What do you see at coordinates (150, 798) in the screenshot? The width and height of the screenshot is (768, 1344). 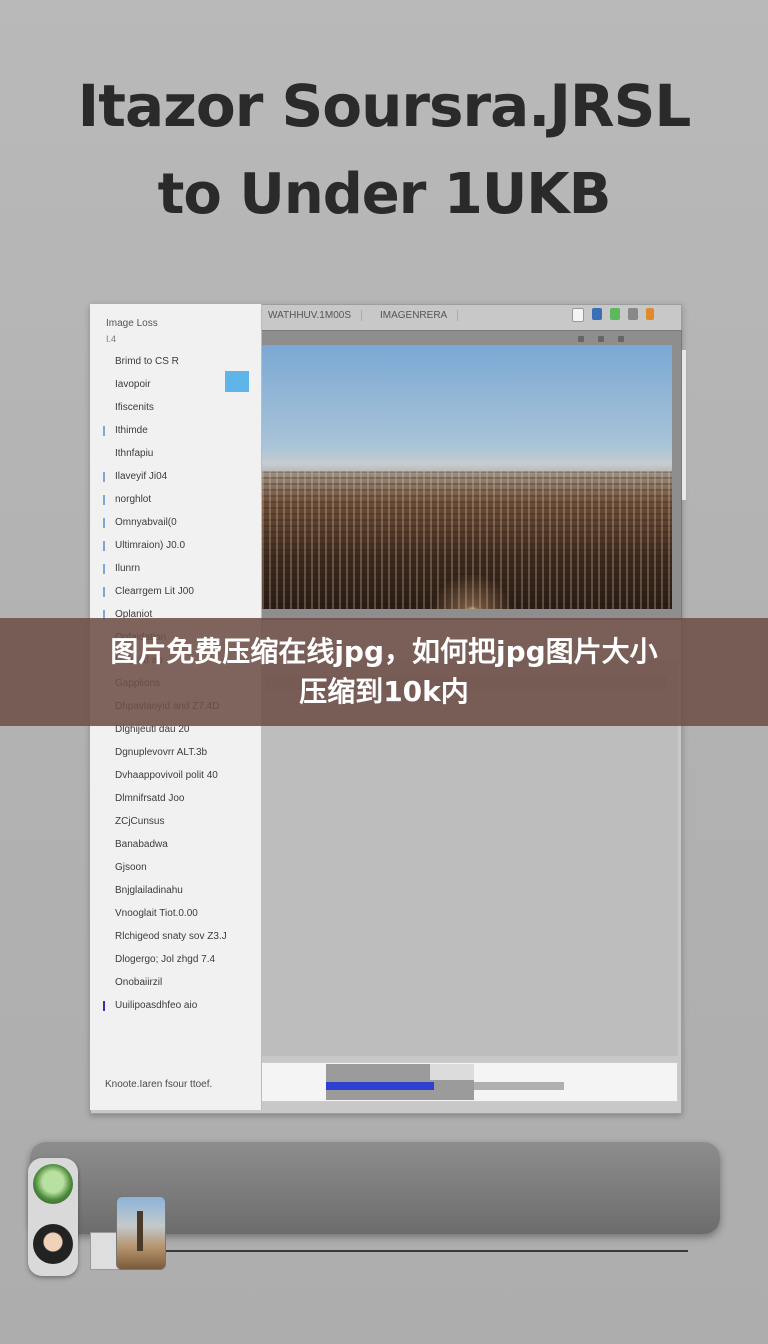 I see `sidebar-item-label: Dlmnifrsatd Joo` at bounding box center [150, 798].